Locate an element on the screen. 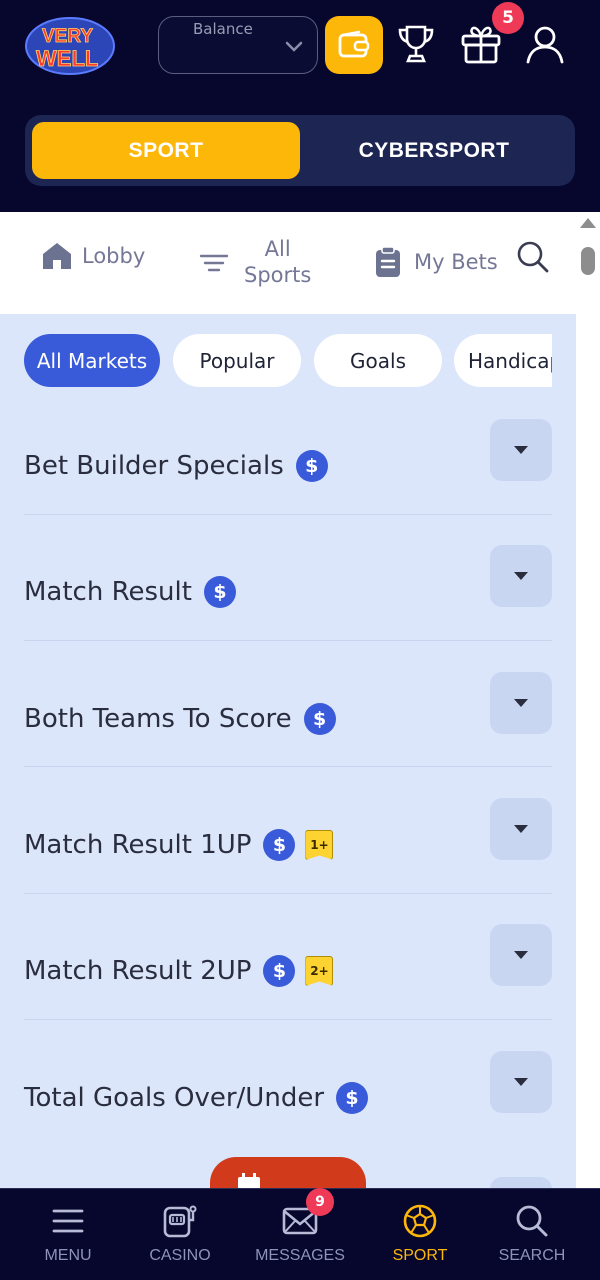 This screenshot has width=600, height=1280. market-row: Total Goals Over/Under $ is located at coordinates (288, 1101).